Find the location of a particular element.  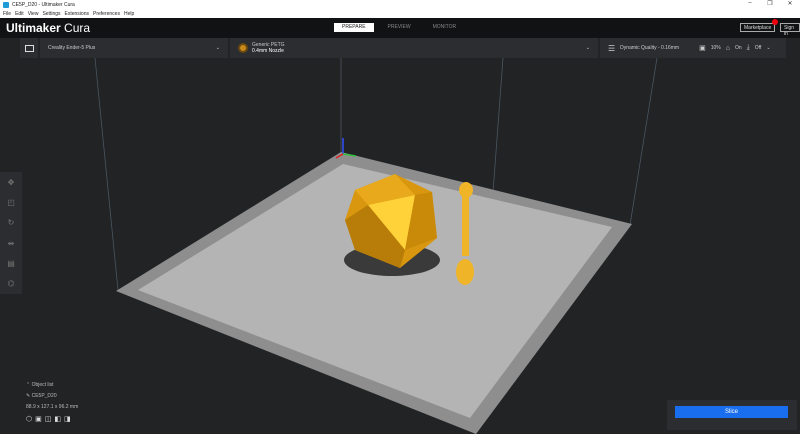

menu-preferences: Preferences is located at coordinates (106, 14).